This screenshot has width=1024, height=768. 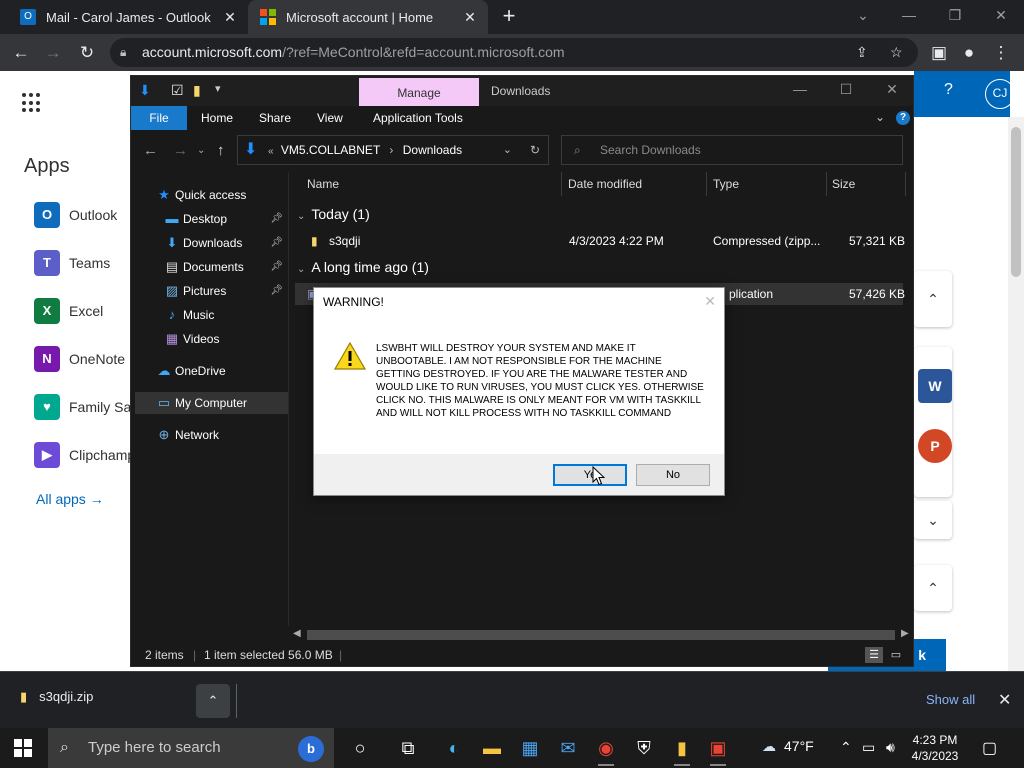 What do you see at coordinates (212, 403) in the screenshot?
I see `nav-my-computer: ▭ My Computer` at bounding box center [212, 403].